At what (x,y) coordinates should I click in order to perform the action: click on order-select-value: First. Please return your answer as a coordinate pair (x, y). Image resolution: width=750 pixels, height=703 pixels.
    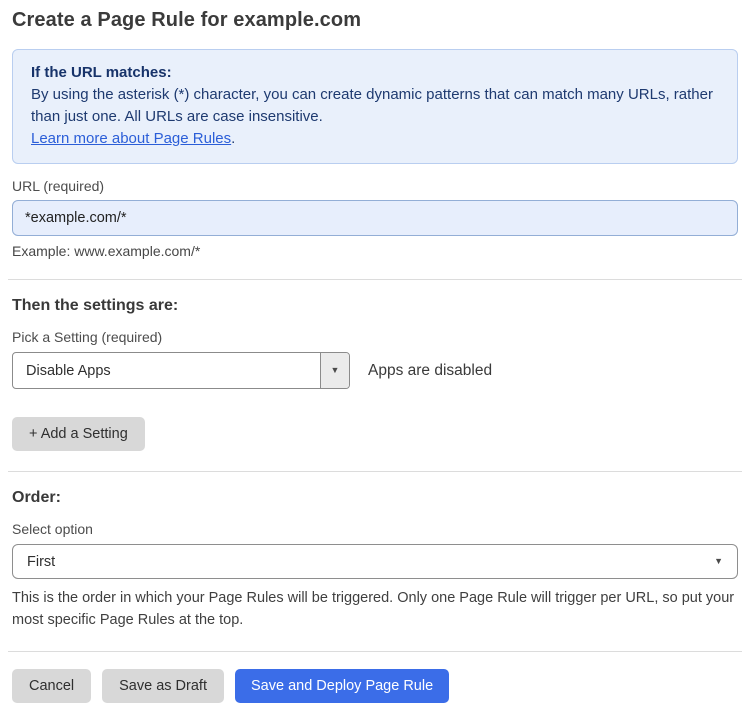
    Looking at the image, I should click on (41, 561).